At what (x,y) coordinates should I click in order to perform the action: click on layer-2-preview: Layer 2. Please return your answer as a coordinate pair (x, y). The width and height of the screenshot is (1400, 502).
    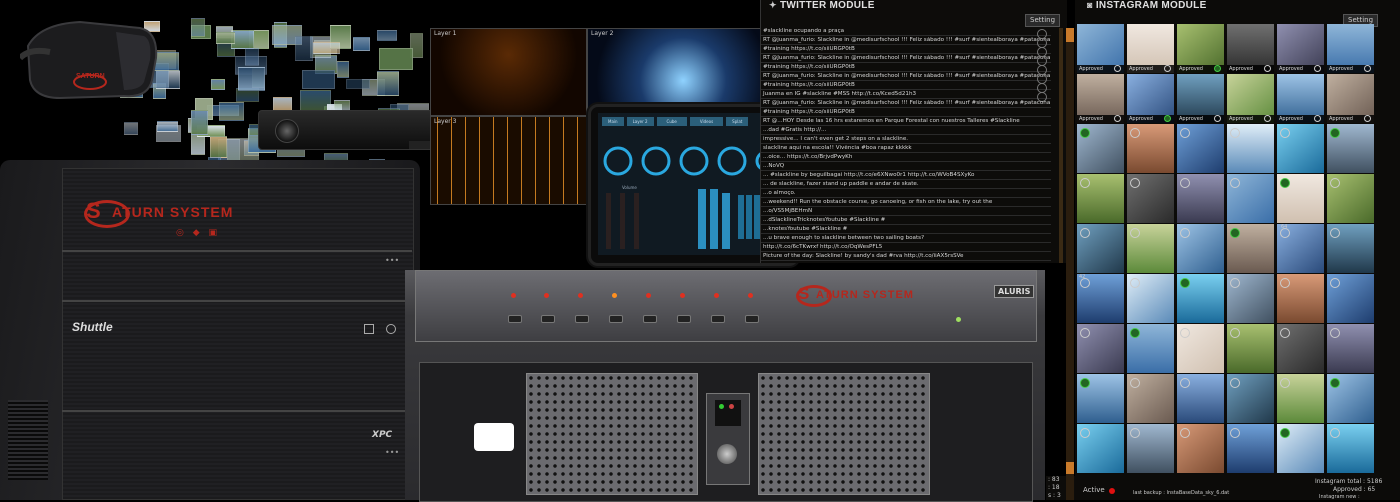
    Looking at the image, I should click on (674, 72).